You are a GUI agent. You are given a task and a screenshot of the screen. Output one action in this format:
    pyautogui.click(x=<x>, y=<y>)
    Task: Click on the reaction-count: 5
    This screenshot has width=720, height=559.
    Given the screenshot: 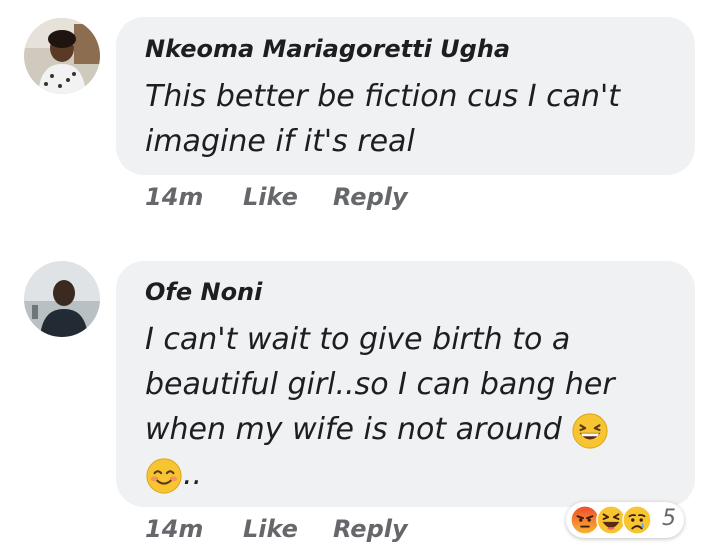 What is the action you would take?
    pyautogui.click(x=669, y=518)
    